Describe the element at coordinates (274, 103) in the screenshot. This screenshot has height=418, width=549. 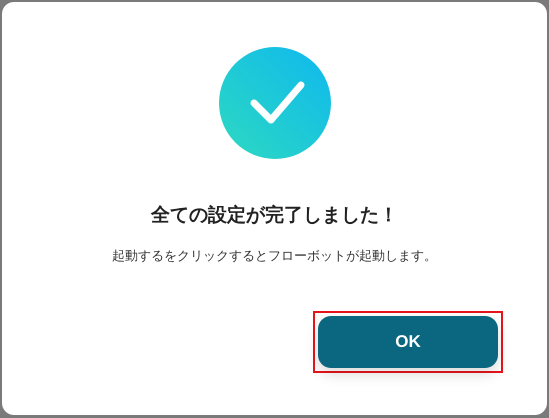
I see `check-circle-icon` at that location.